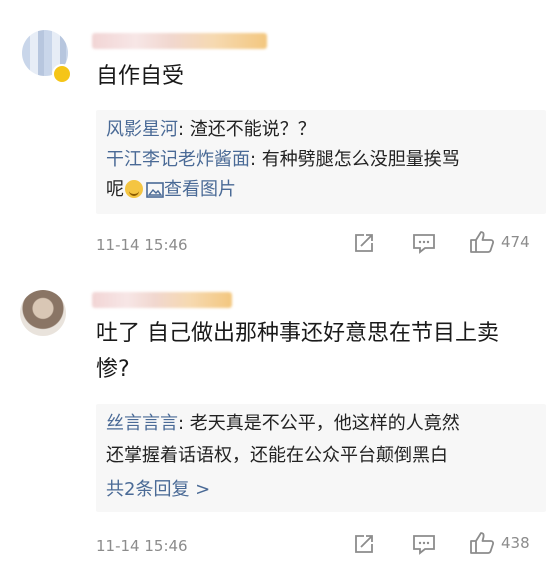 The height and width of the screenshot is (577, 554). I want to click on reply-text: 还掌握着话语权，还能在公众平台颠倒黑白, so click(277, 455).